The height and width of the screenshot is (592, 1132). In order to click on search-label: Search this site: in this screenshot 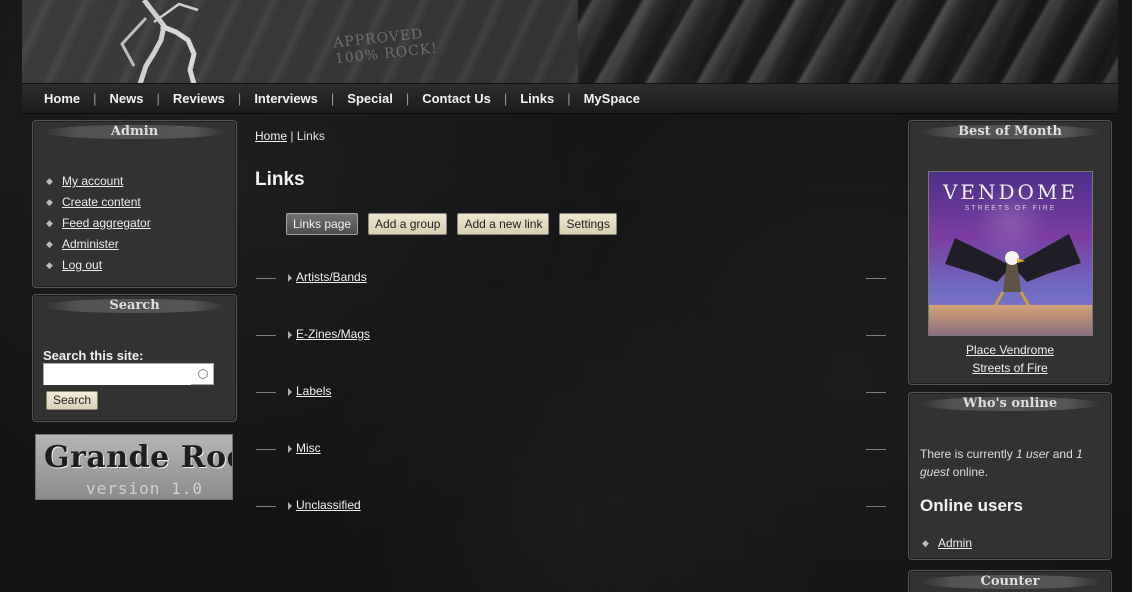, I will do `click(93, 355)`.